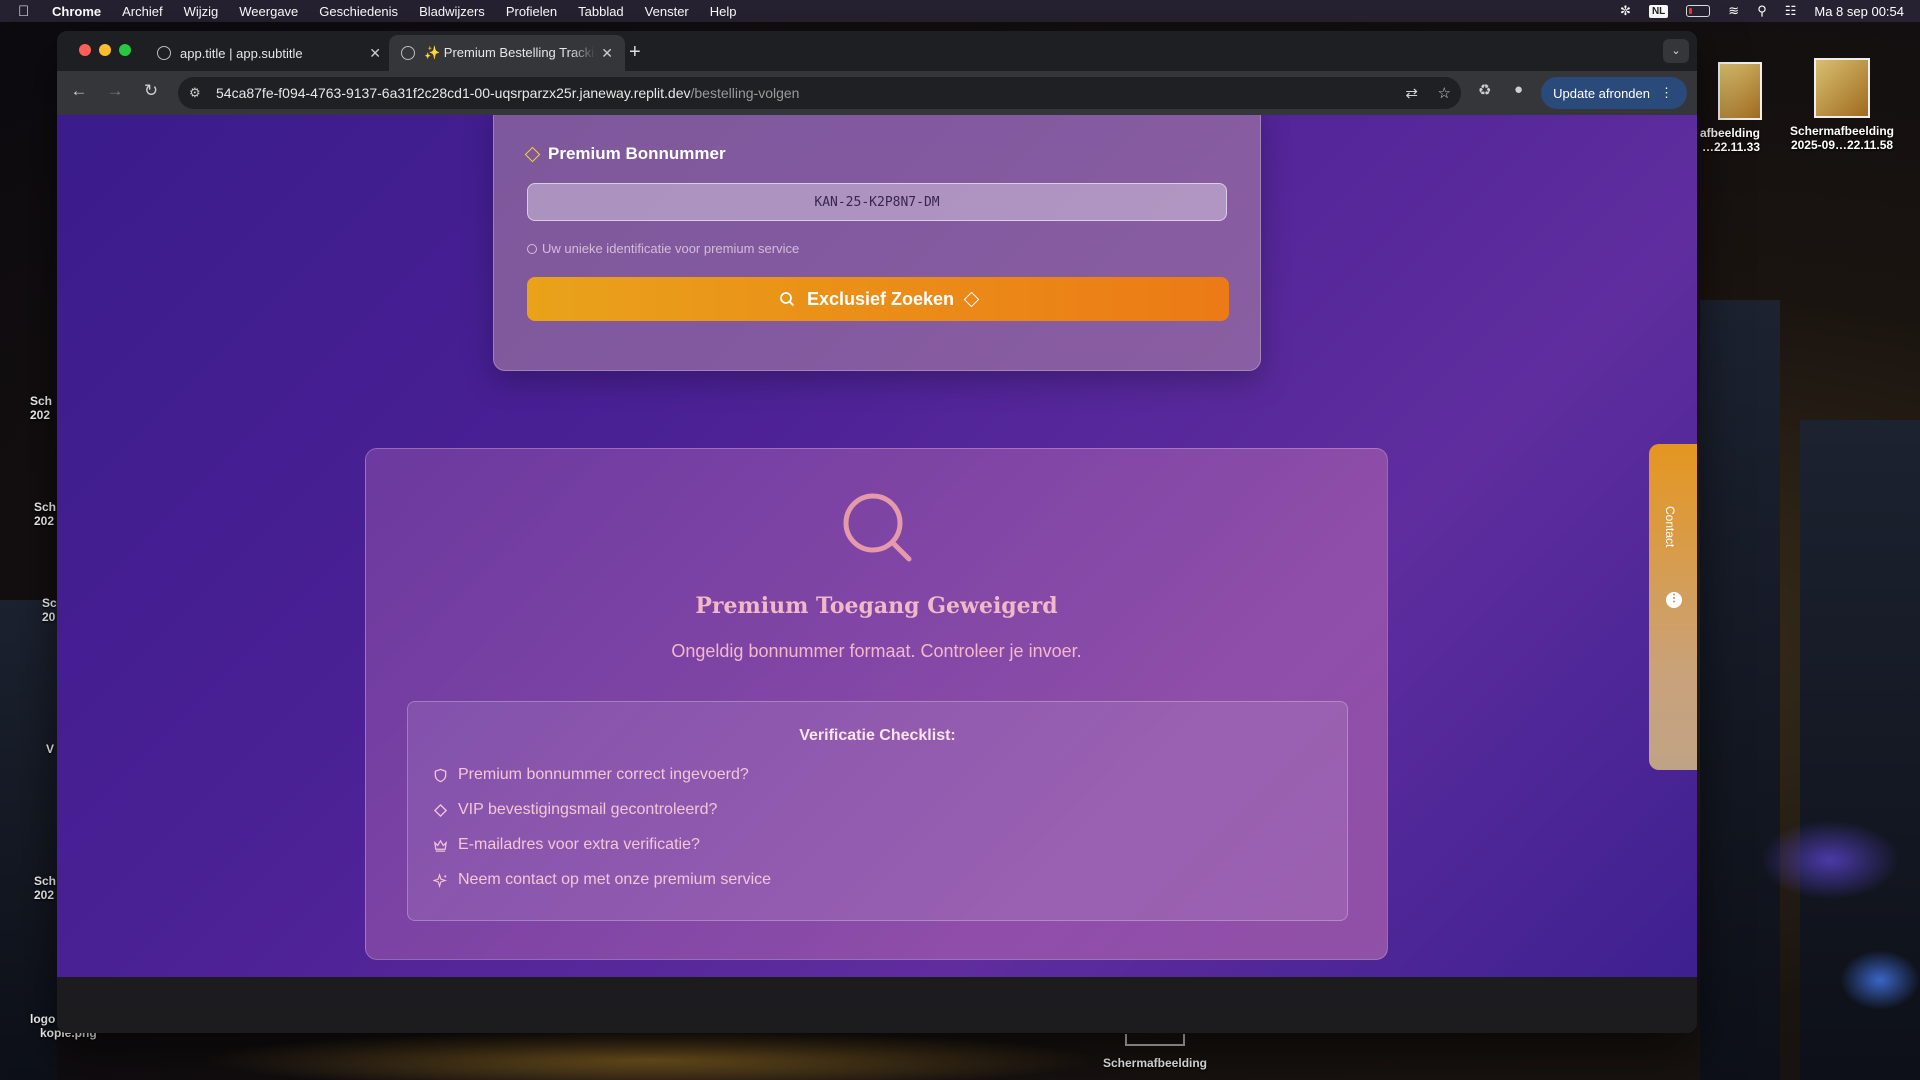 This screenshot has width=1920, height=1080. Describe the element at coordinates (510, 52) in the screenshot. I see `tab-title: ✨ Premium Bestelling Tracking` at that location.